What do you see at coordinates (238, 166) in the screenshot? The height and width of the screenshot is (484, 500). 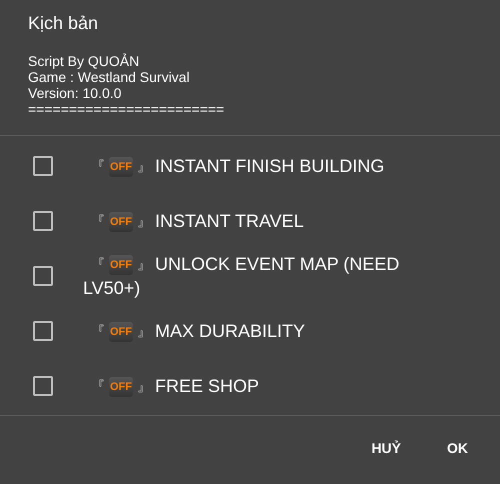 I see `option-label: 『 OFF 』 INSTANT FINISH BUILDING` at bounding box center [238, 166].